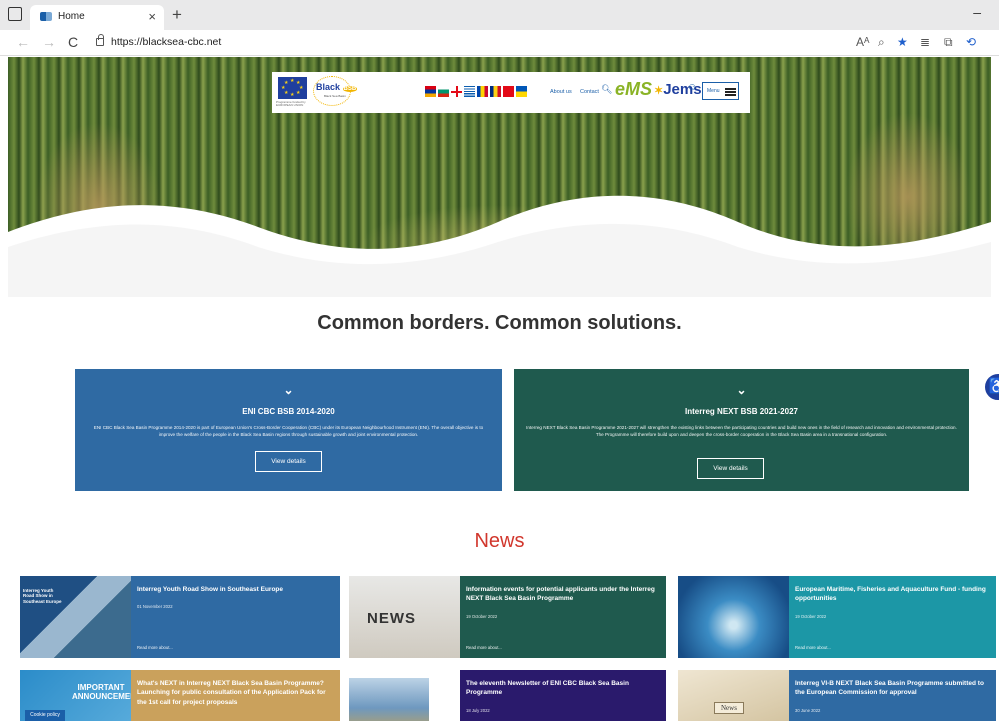  I want to click on menu-label: Menu, so click(713, 91).